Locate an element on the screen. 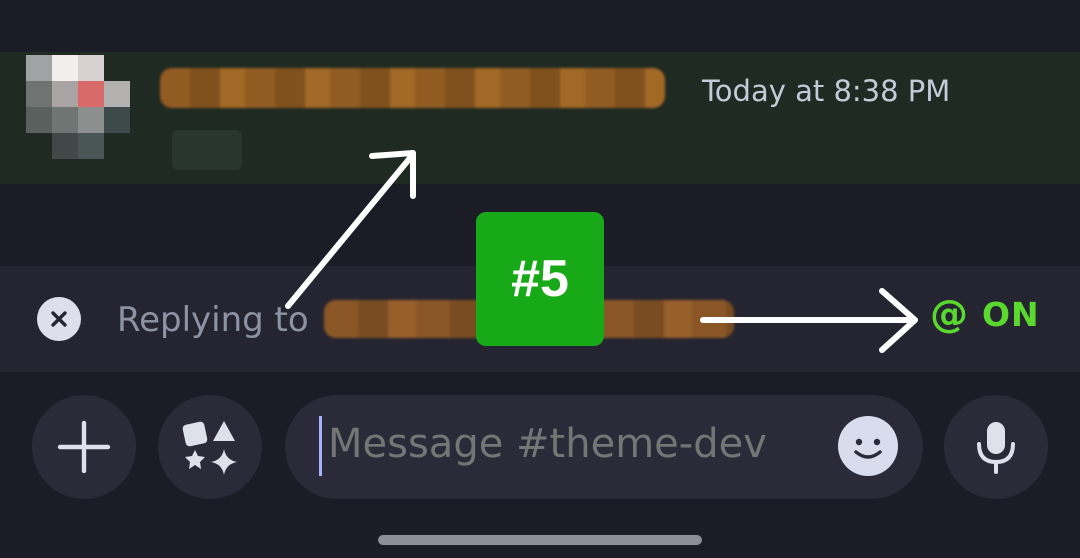 The height and width of the screenshot is (558, 1080). add-button is located at coordinates (84, 447).